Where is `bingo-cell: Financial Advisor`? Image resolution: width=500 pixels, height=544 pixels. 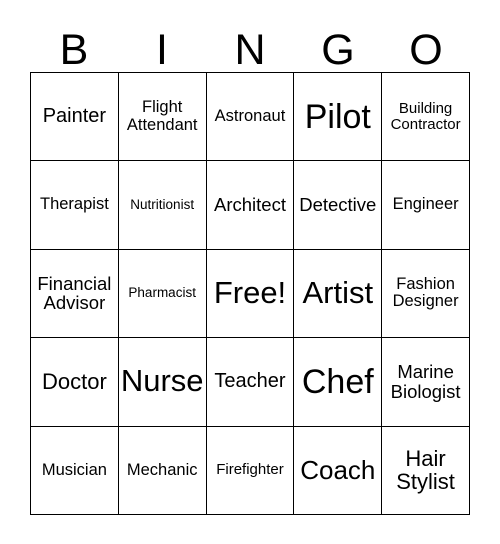 bingo-cell: Financial Advisor is located at coordinates (75, 294).